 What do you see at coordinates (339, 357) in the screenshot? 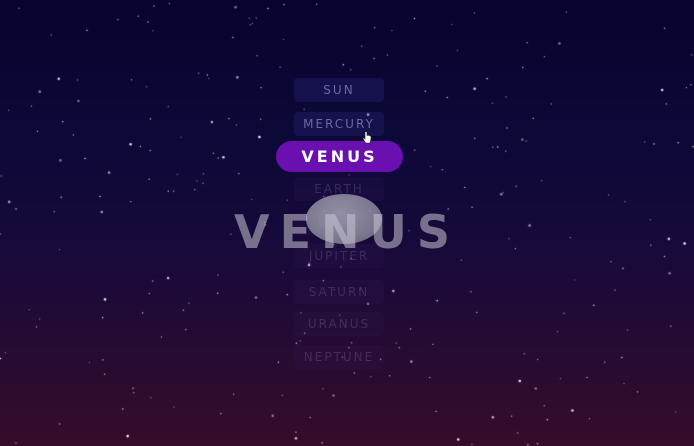
I see `planet-button-neptune: NEPTUNE` at bounding box center [339, 357].